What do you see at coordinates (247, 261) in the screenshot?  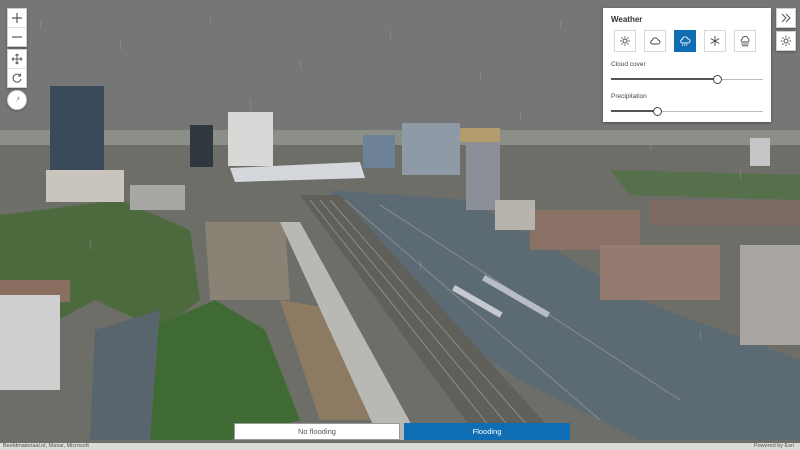 I see `construction-sand` at bounding box center [247, 261].